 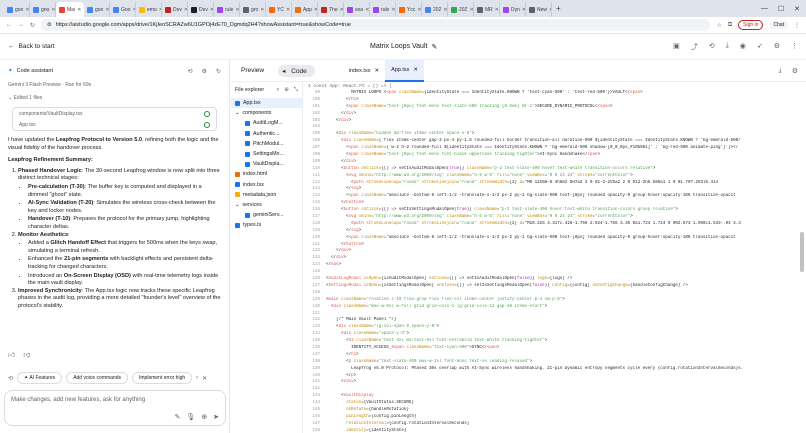 What do you see at coordinates (513, 9) in the screenshot?
I see `browser-tab: Dyn ✕` at bounding box center [513, 9].